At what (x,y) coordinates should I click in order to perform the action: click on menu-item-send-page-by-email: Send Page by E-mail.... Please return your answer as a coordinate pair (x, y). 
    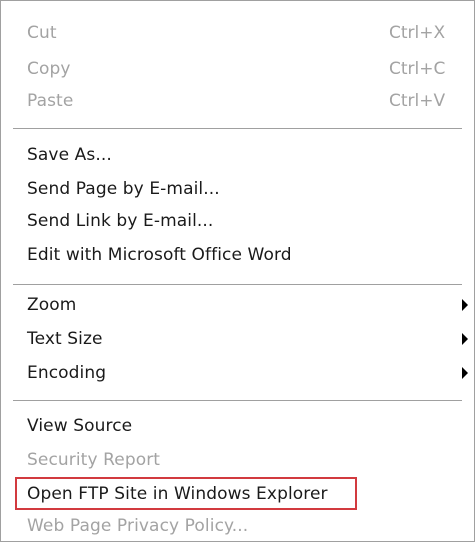
    Looking at the image, I should click on (237, 189).